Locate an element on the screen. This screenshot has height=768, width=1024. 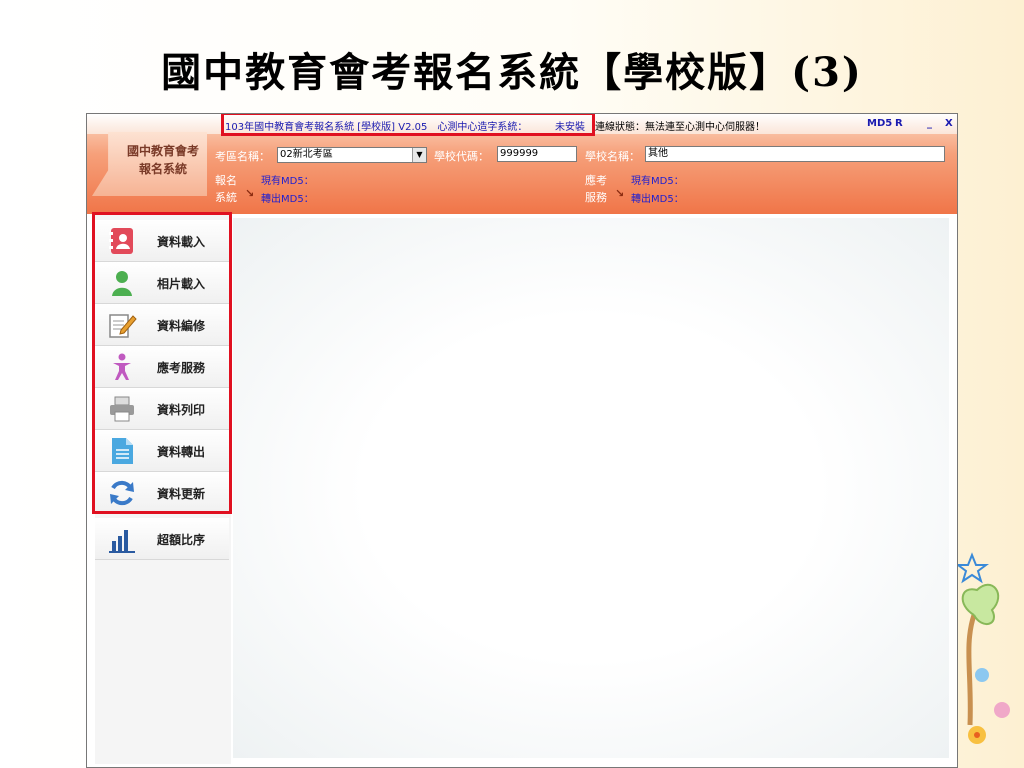
connection-status: 連線狀態：無法連至心測中心伺服器！ is located at coordinates (680, 127).